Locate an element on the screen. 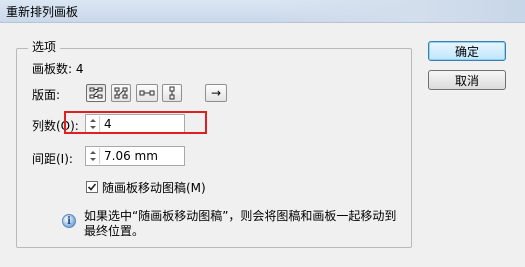 Image resolution: width=525 pixels, height=267 pixels. title-bar-gradient is located at coordinates (395, 11).